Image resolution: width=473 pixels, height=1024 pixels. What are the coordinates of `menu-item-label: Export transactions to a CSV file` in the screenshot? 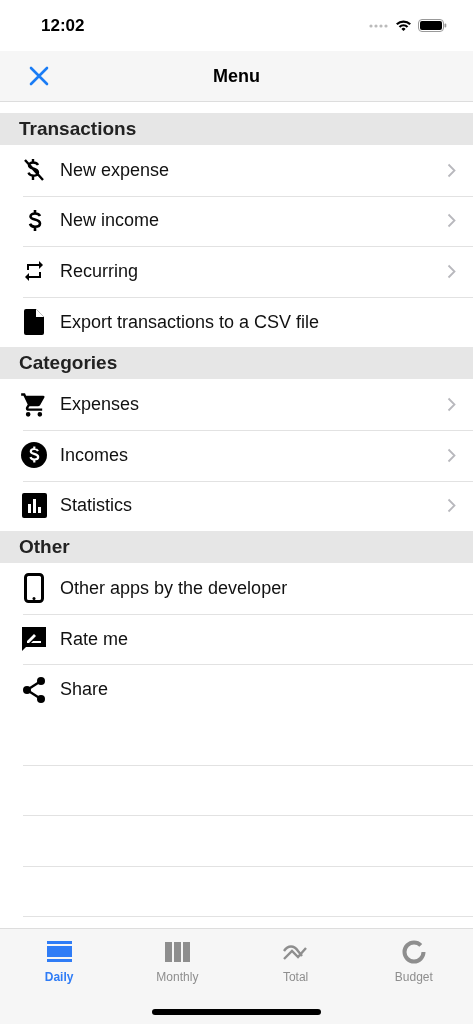 It's located at (190, 322).